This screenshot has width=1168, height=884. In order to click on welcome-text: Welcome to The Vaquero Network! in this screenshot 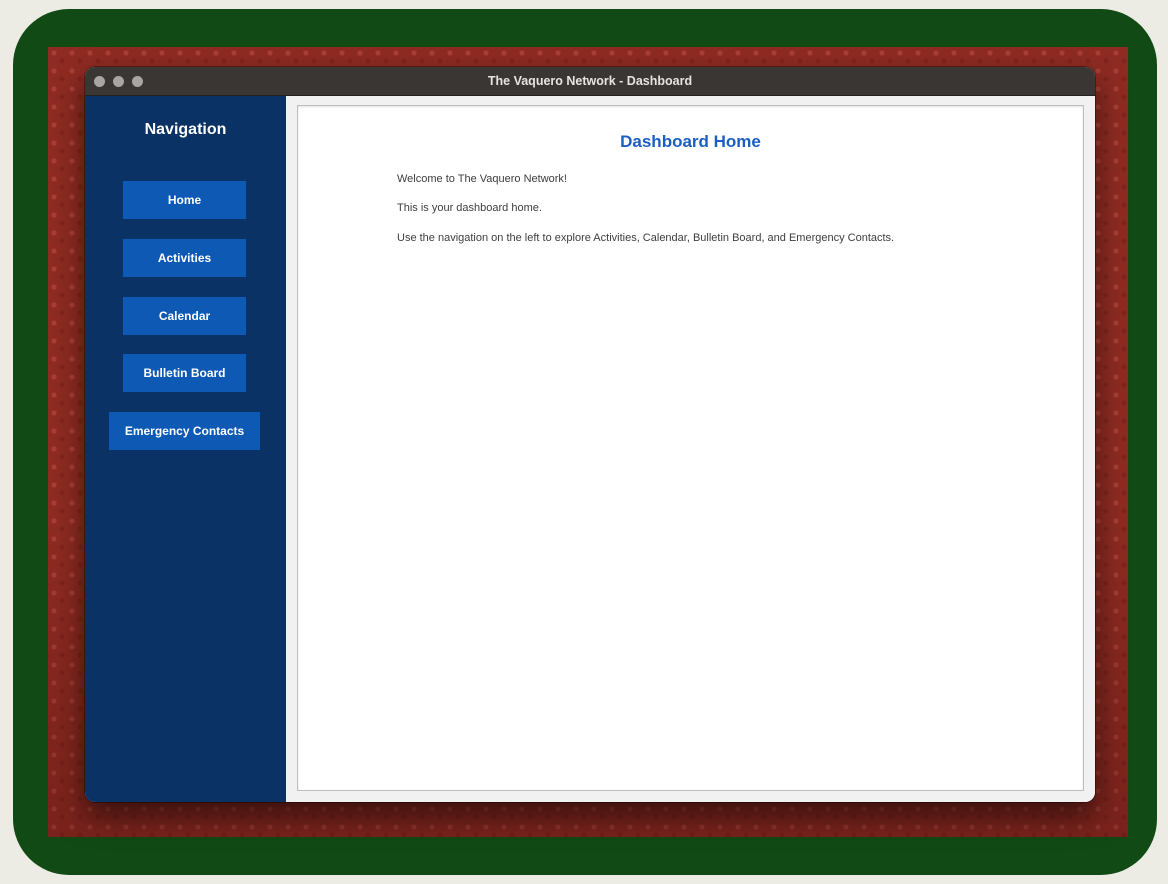, I will do `click(482, 179)`.